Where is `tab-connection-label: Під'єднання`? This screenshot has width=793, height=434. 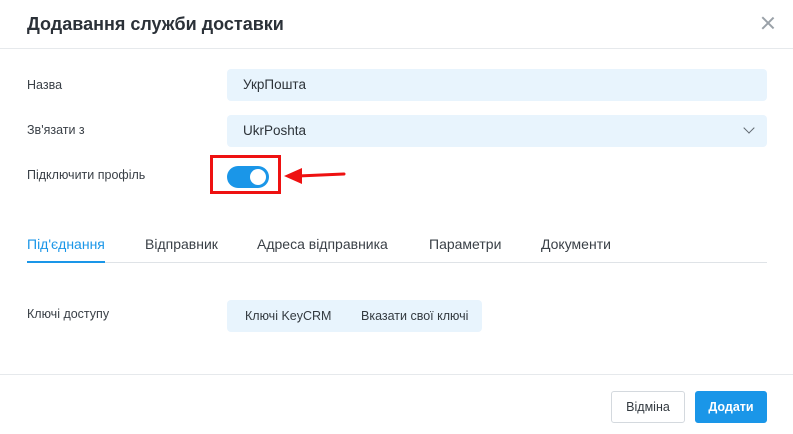 tab-connection-label: Під'єднання is located at coordinates (66, 244).